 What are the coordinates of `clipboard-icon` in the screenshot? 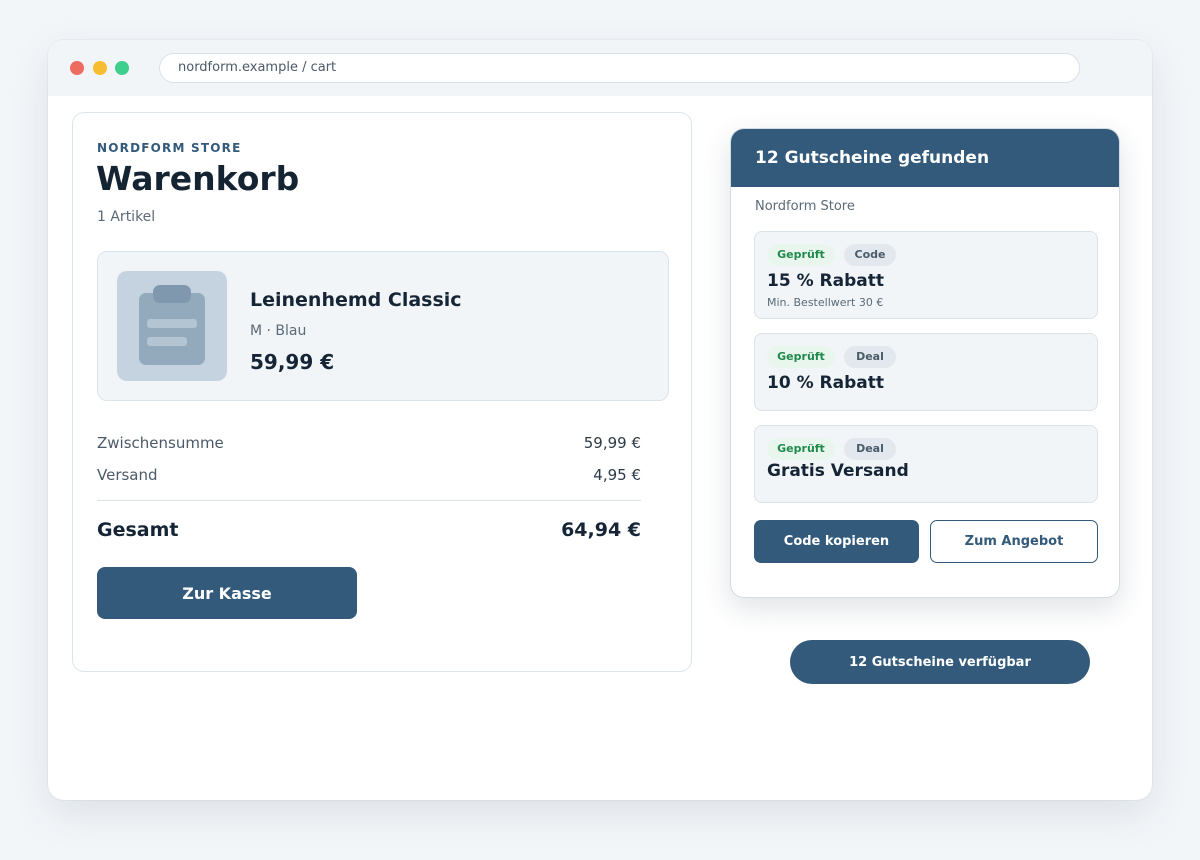 It's located at (172, 325).